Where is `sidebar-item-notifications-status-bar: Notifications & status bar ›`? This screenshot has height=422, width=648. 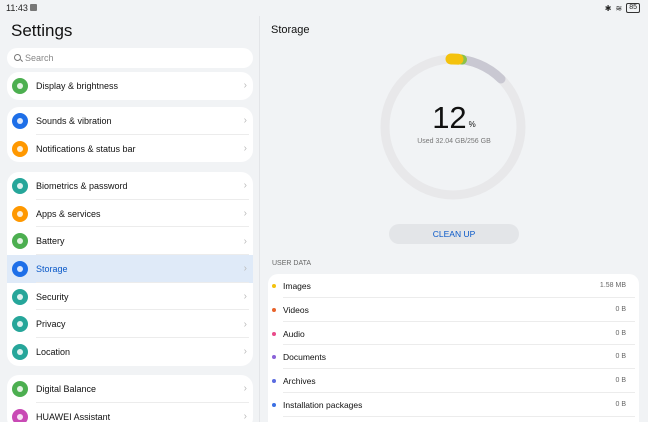 sidebar-item-notifications-status-bar: Notifications & status bar › is located at coordinates (130, 149).